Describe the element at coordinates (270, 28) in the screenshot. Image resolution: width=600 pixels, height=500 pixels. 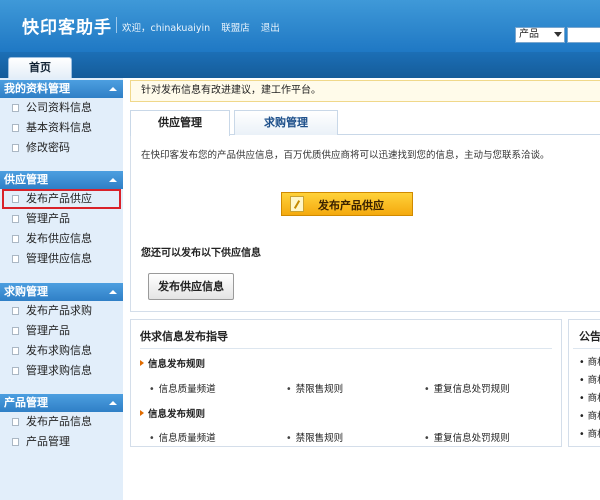
I see `logout-link: 退出` at that location.